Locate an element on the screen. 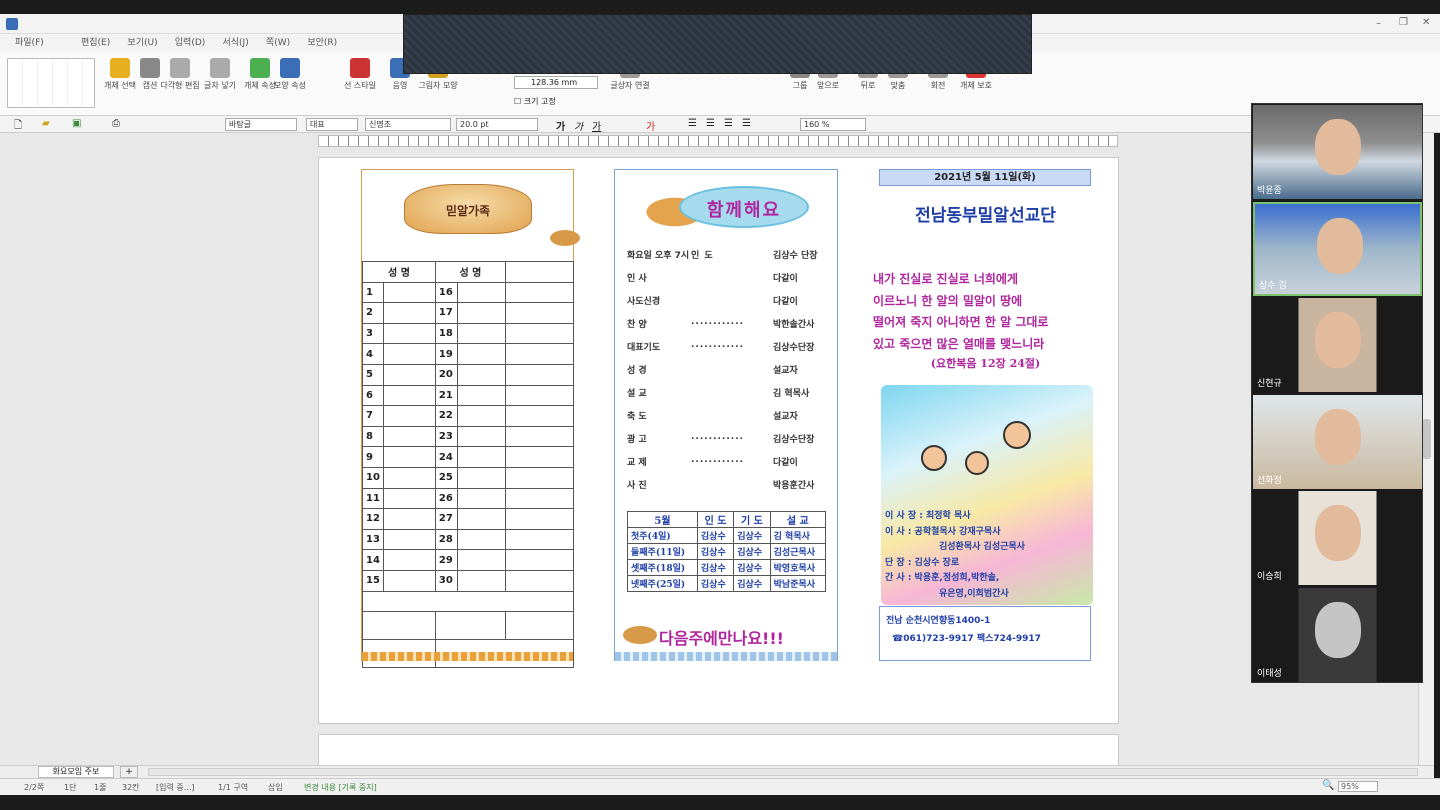 This screenshot has height=810, width=1440. align-center-icon: ☰ is located at coordinates (710, 123).